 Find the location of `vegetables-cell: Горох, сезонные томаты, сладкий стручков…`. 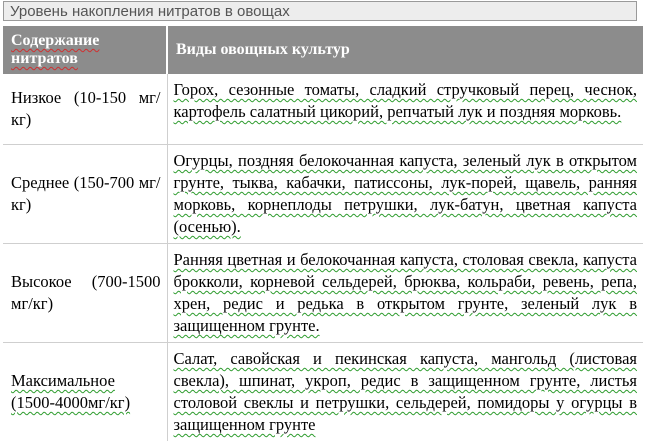

vegetables-cell: Горох, сезонные томаты, сладкий стручков… is located at coordinates (405, 109).